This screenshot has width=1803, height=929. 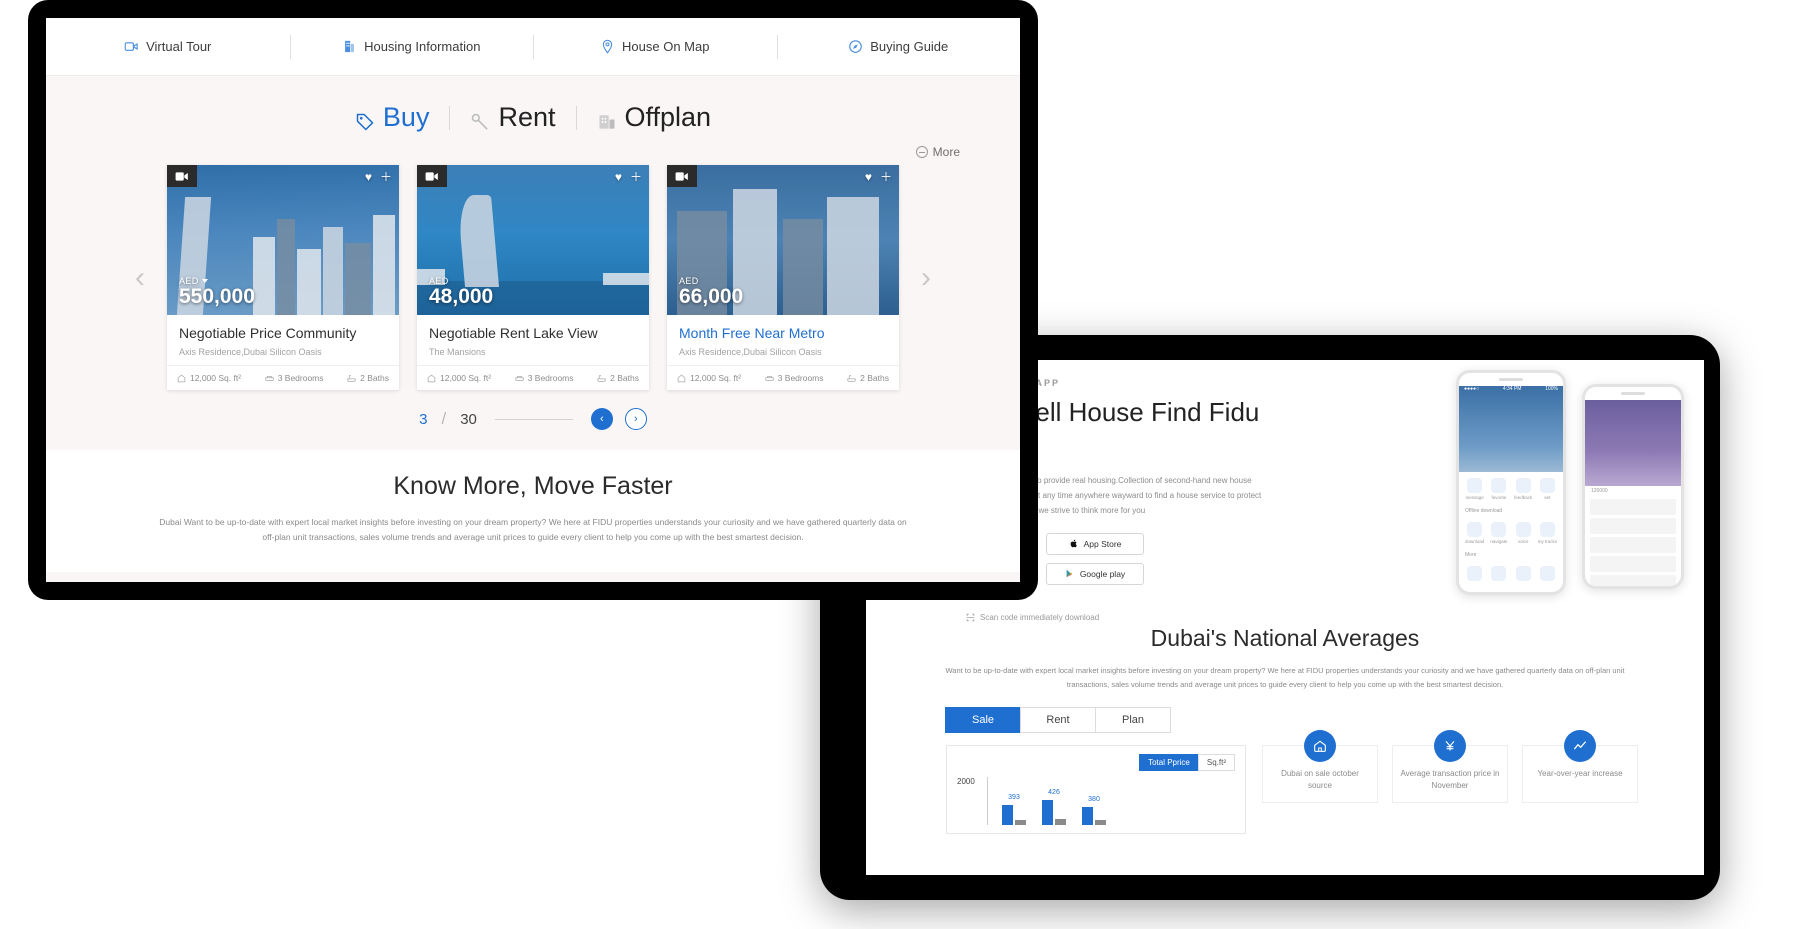 I want to click on phone-menu-favorite: favorite, so click(x=1498, y=489).